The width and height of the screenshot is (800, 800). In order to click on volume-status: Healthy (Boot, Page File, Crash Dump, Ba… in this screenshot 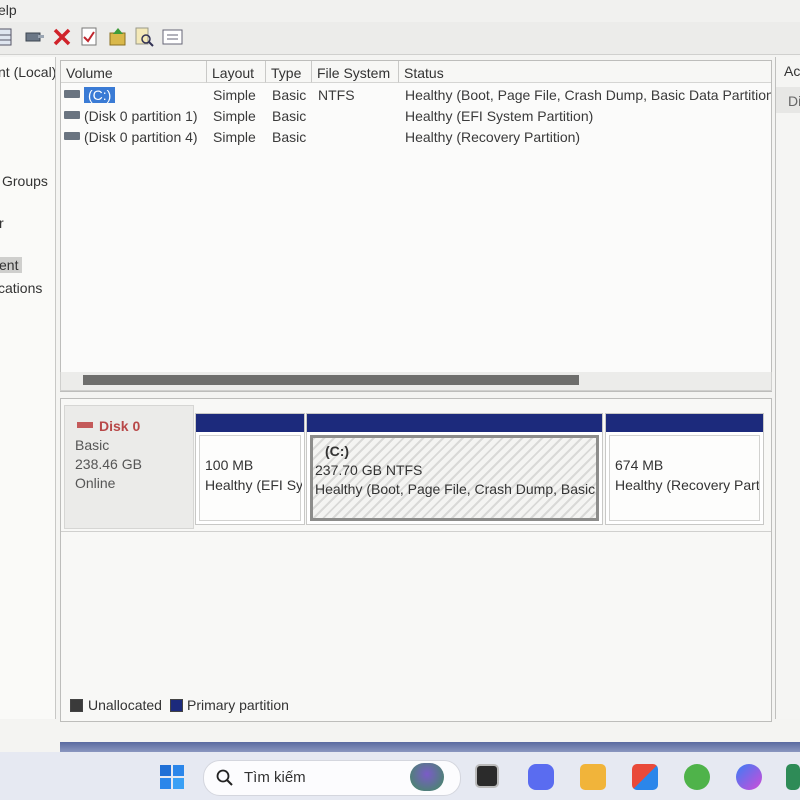, I will do `click(588, 95)`.